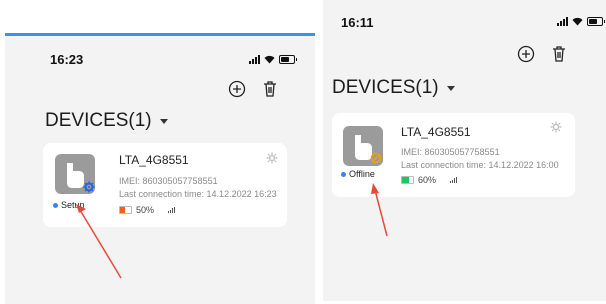 The height and width of the screenshot is (304, 606). I want to click on red-arrow-left, so click(99, 241).